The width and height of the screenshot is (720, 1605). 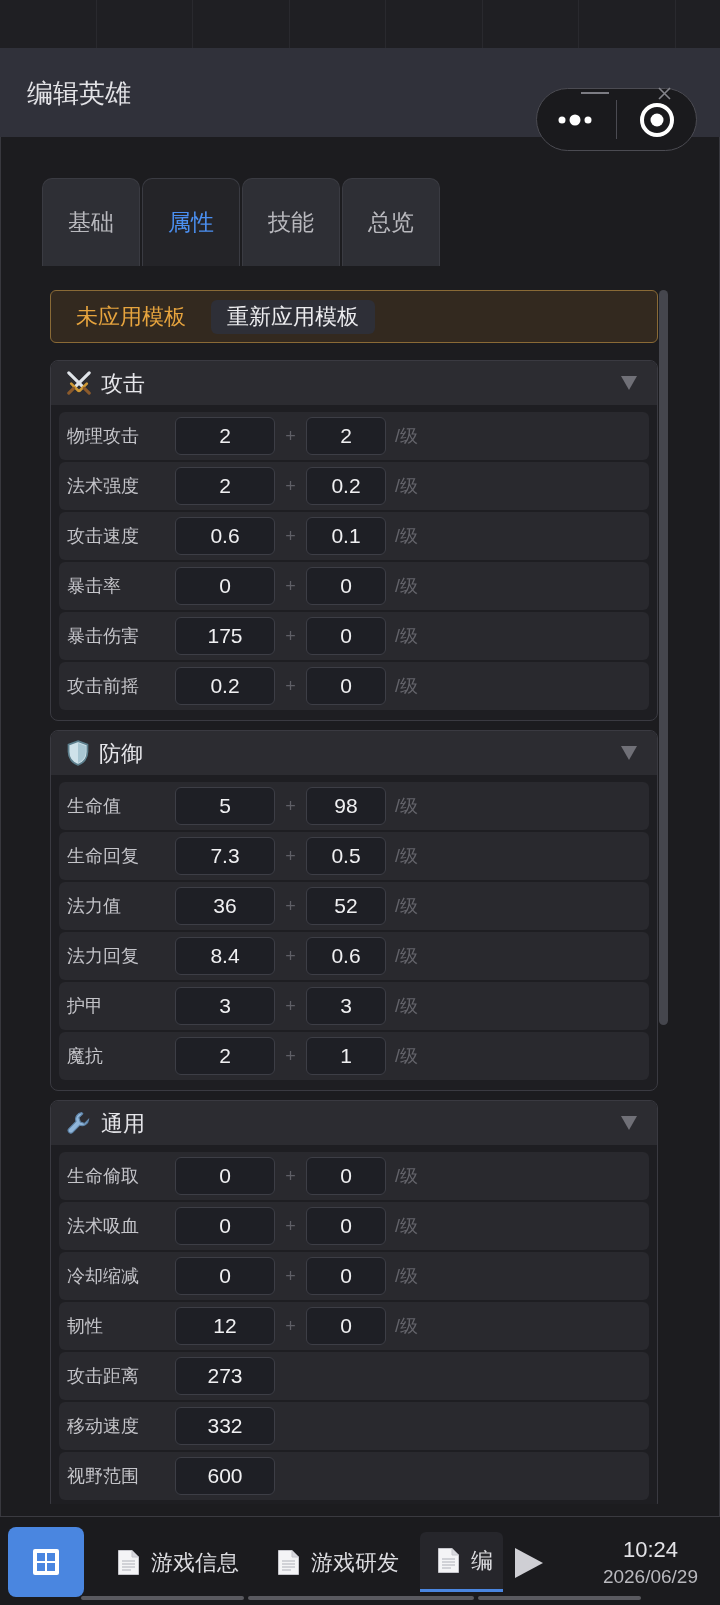 What do you see at coordinates (103, 1226) in the screenshot?
I see `attribute-label: 法术吸血` at bounding box center [103, 1226].